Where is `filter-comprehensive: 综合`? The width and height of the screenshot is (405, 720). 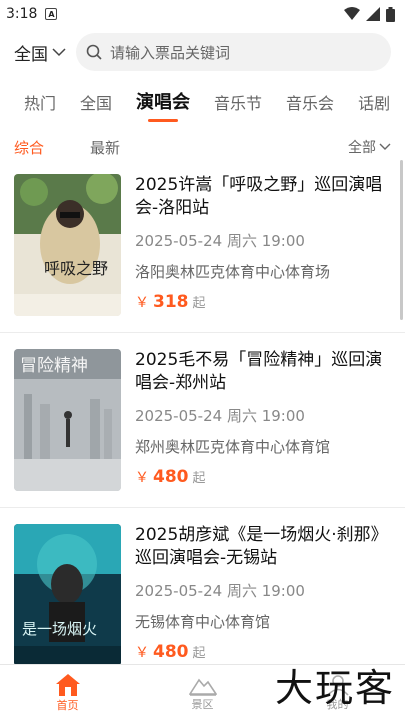
filter-comprehensive: 综合 is located at coordinates (29, 147).